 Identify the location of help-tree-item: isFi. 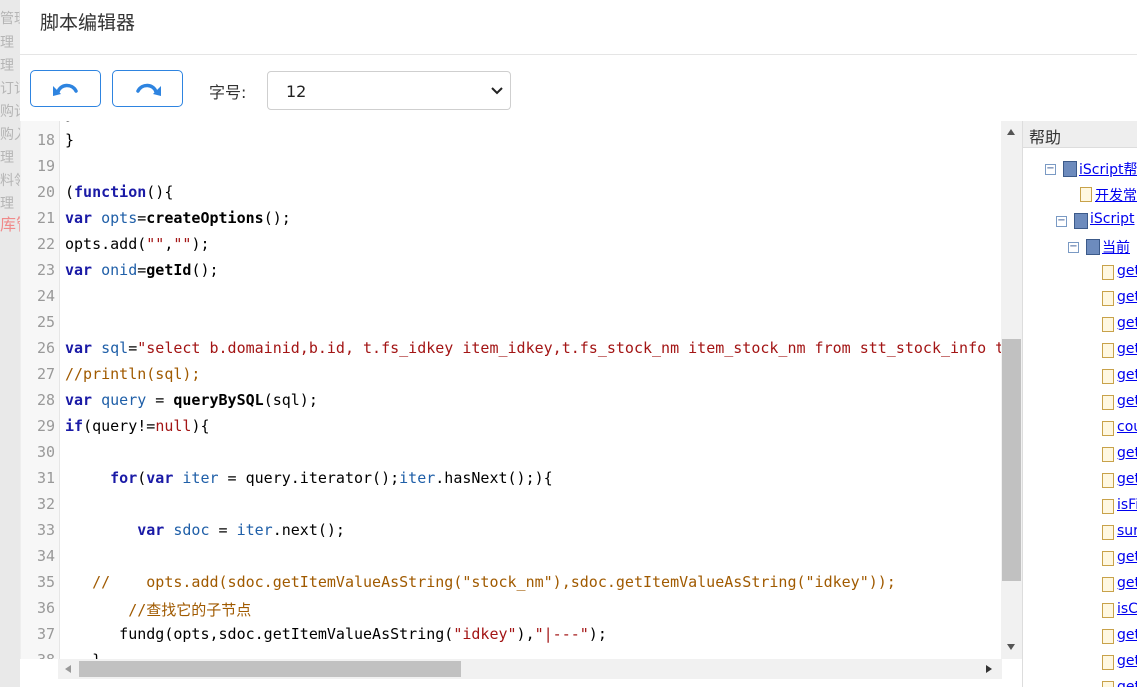
(1127, 505).